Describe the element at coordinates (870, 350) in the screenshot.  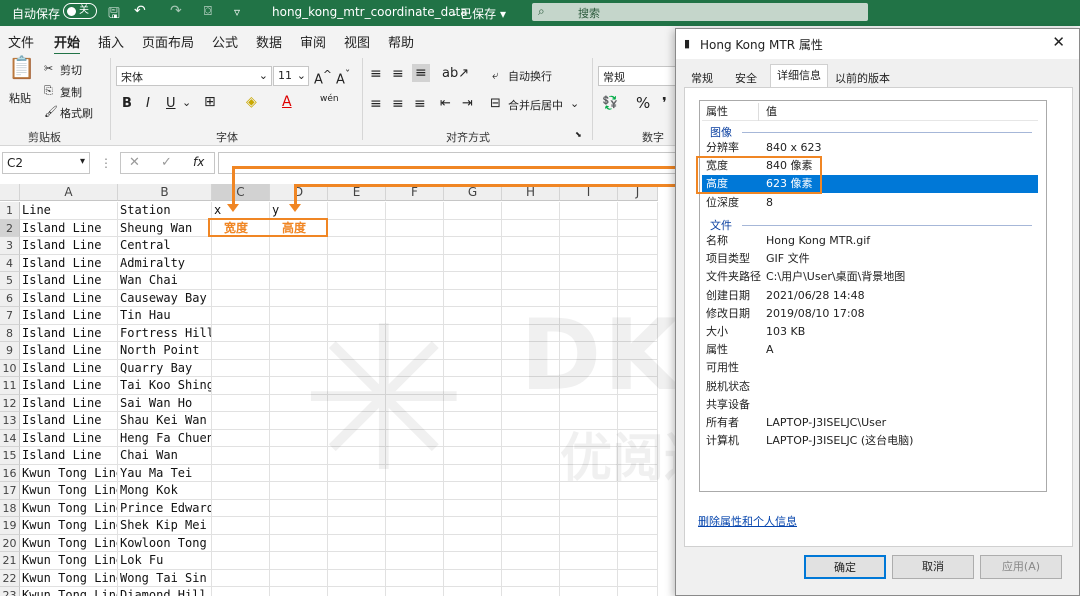
I see `property-row: 属性 A` at that location.